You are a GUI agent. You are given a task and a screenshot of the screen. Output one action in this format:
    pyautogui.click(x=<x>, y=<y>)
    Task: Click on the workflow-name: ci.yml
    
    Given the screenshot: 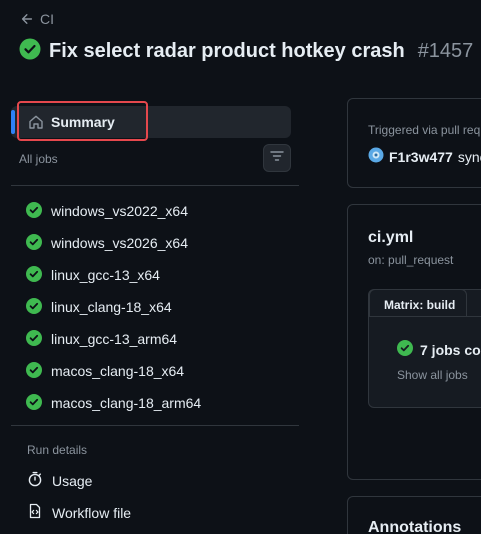 What is the action you would take?
    pyautogui.click(x=391, y=237)
    